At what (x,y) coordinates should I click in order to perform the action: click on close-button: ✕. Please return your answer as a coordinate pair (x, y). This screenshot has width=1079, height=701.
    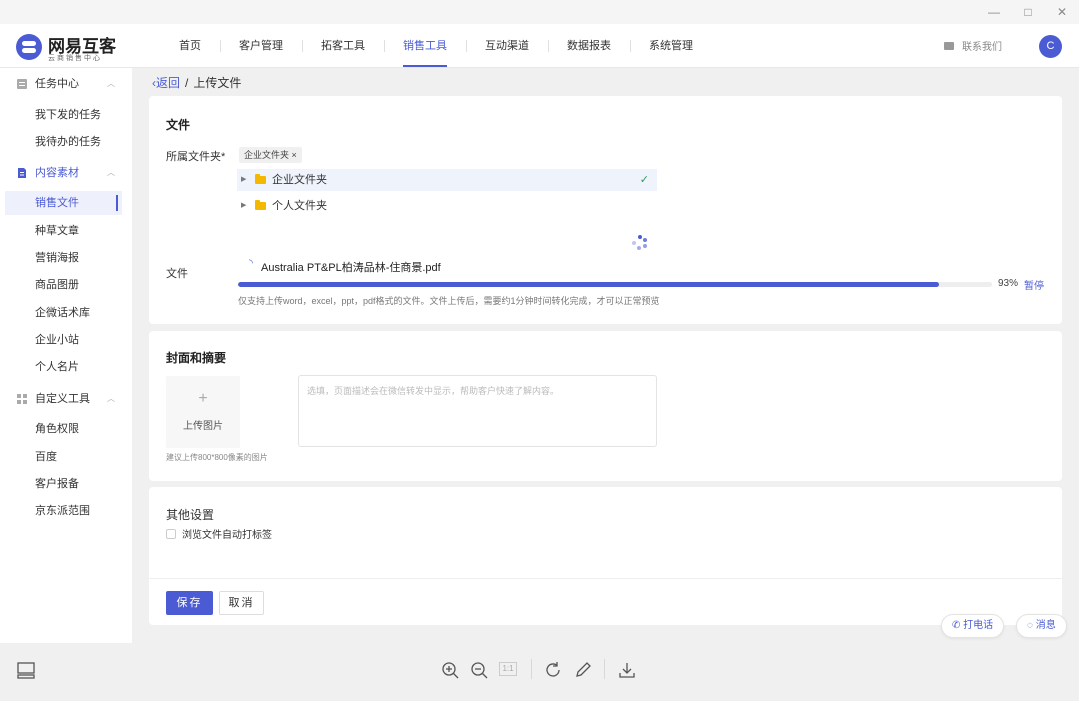
    Looking at the image, I should click on (1062, 12).